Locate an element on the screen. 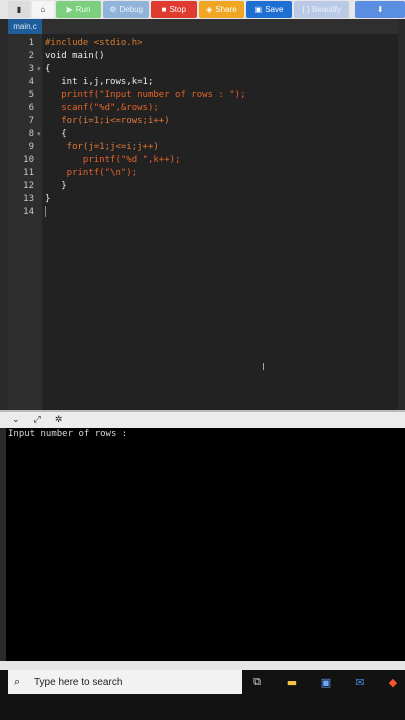  line-number: 9 is located at coordinates (31, 147).